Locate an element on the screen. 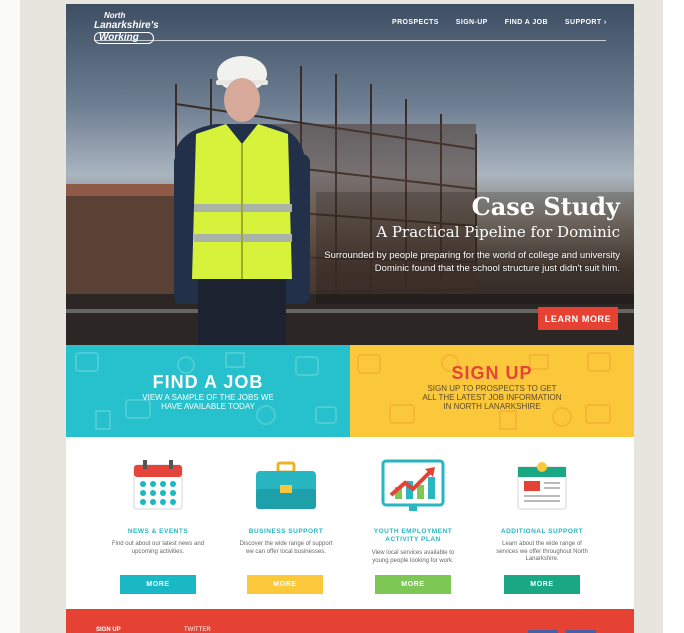 The width and height of the screenshot is (684, 633). business-more-button: MORE is located at coordinates (285, 584).